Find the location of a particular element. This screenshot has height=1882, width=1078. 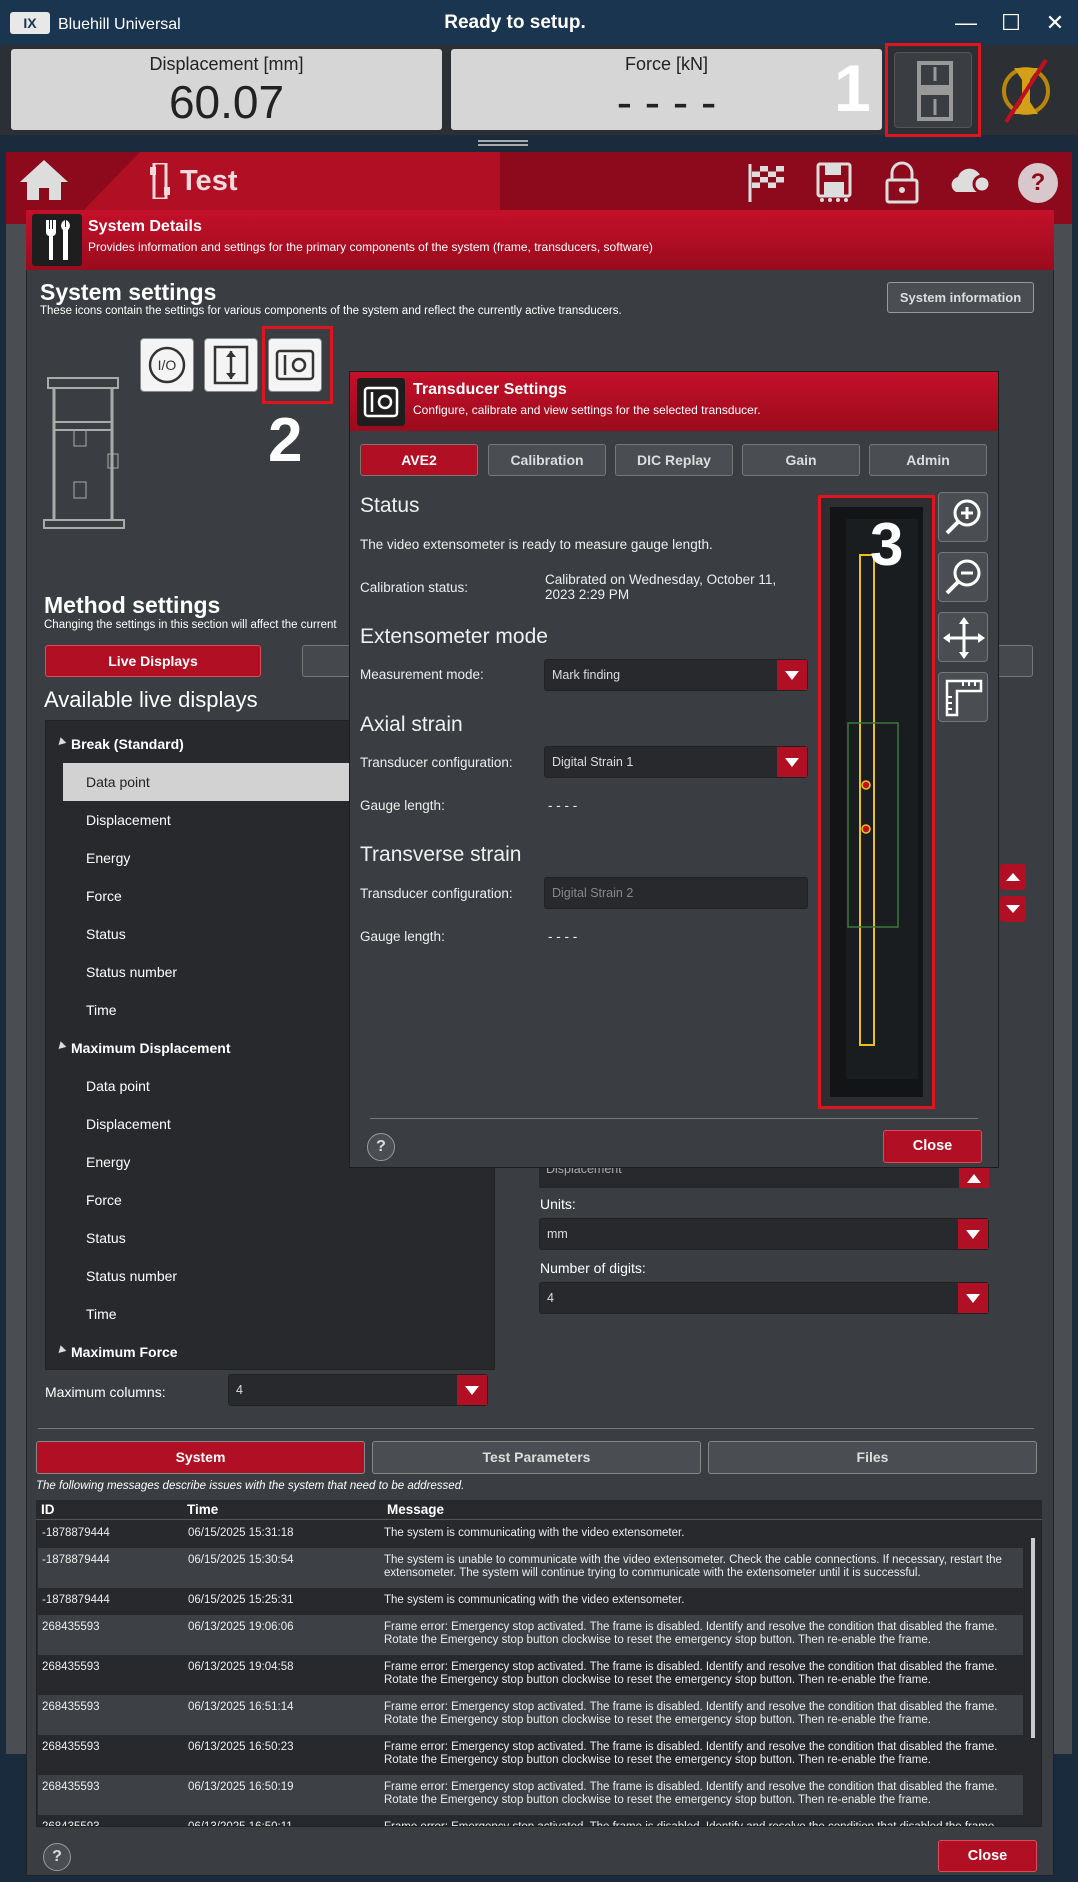

test-frame-illustration is located at coordinates (85, 452).